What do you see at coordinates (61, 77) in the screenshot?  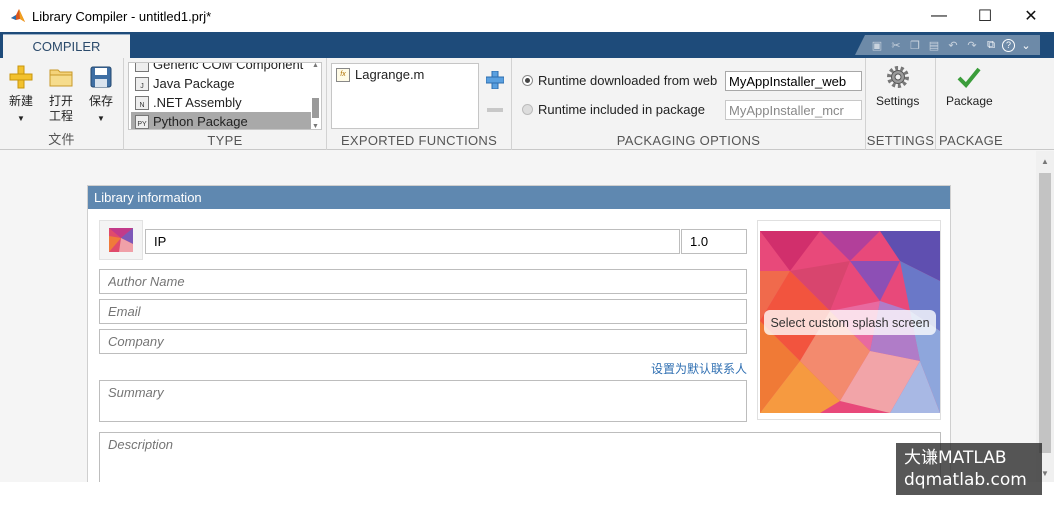 I see `folder-icon` at bounding box center [61, 77].